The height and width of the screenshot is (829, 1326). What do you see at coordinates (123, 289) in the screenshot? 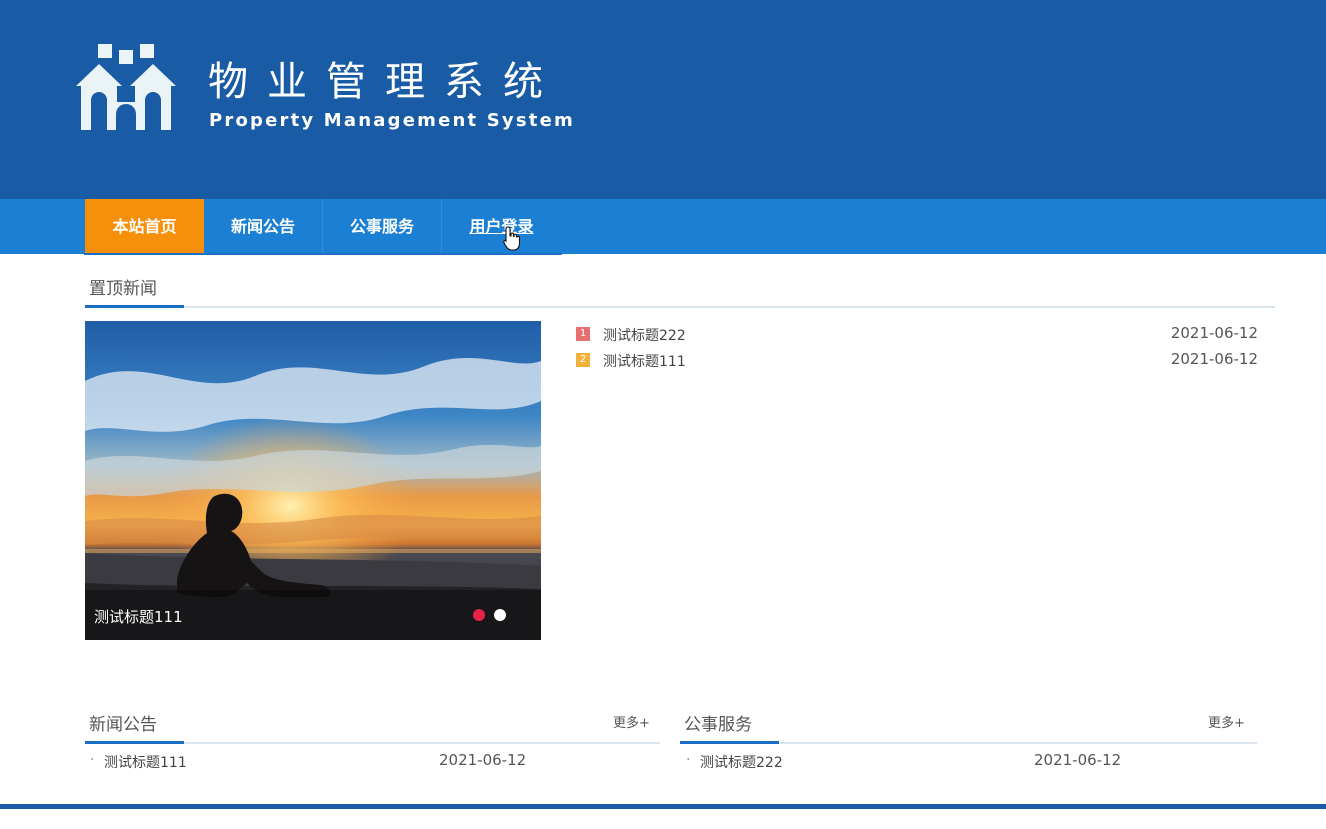
I see `top-news-heading: 置顶新闻` at bounding box center [123, 289].